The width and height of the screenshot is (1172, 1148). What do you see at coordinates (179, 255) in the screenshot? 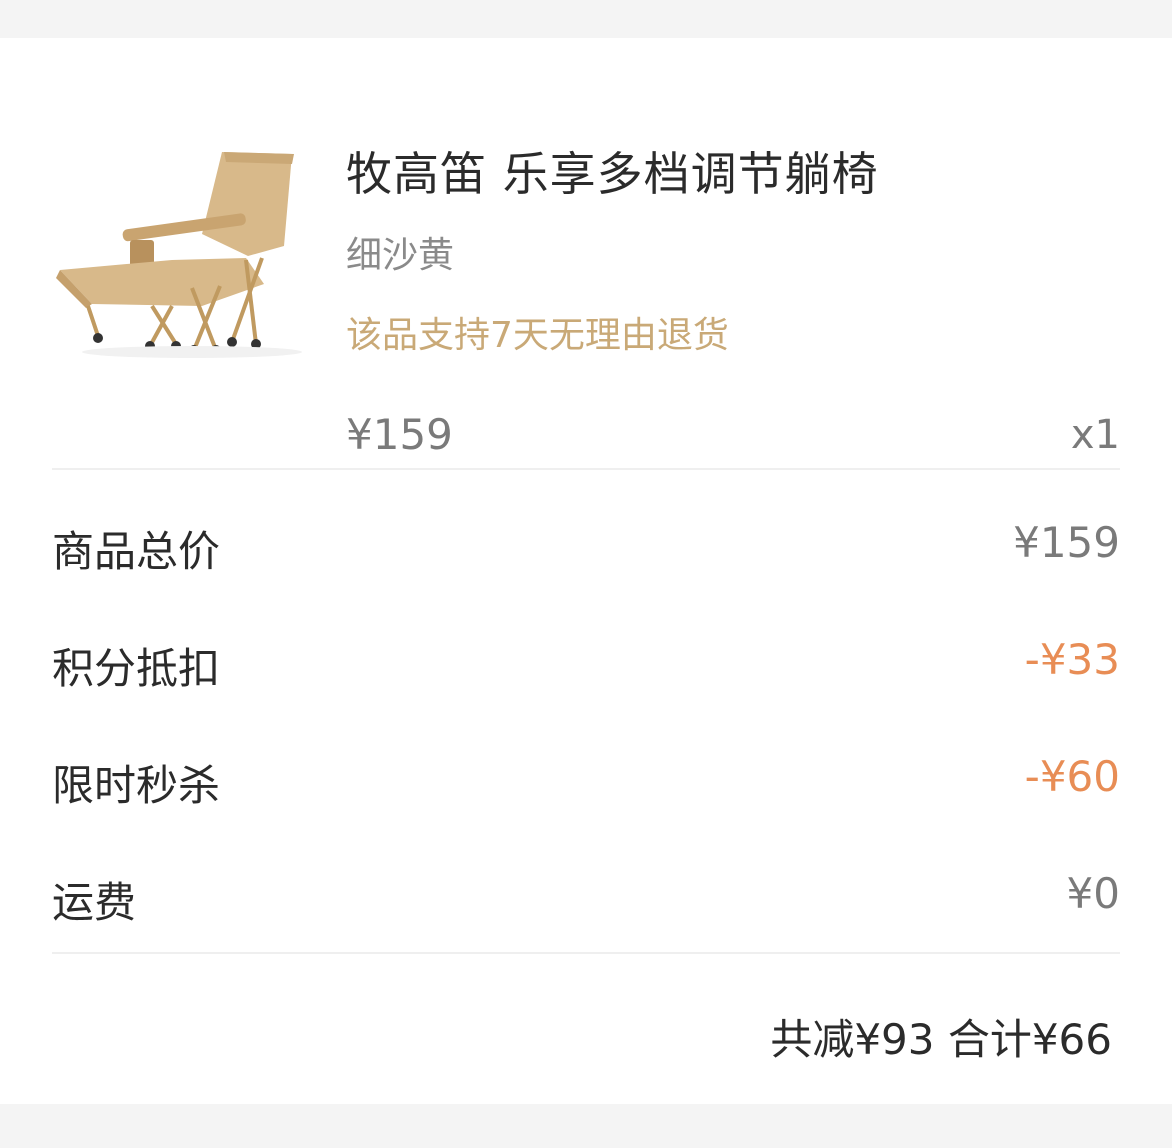
I see `recliner-chair-image` at bounding box center [179, 255].